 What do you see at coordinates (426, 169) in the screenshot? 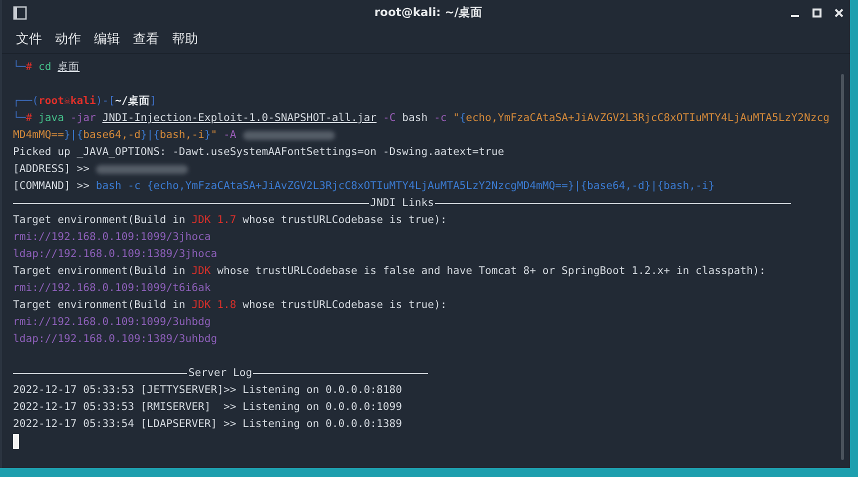
I see `terminal-line: [ADDRESS] >>` at bounding box center [426, 169].